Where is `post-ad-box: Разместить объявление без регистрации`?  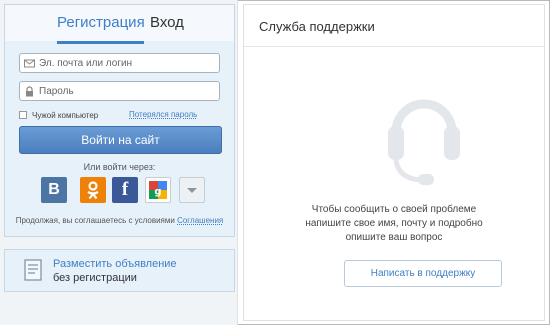 post-ad-box: Разместить объявление без регистрации is located at coordinates (119, 270).